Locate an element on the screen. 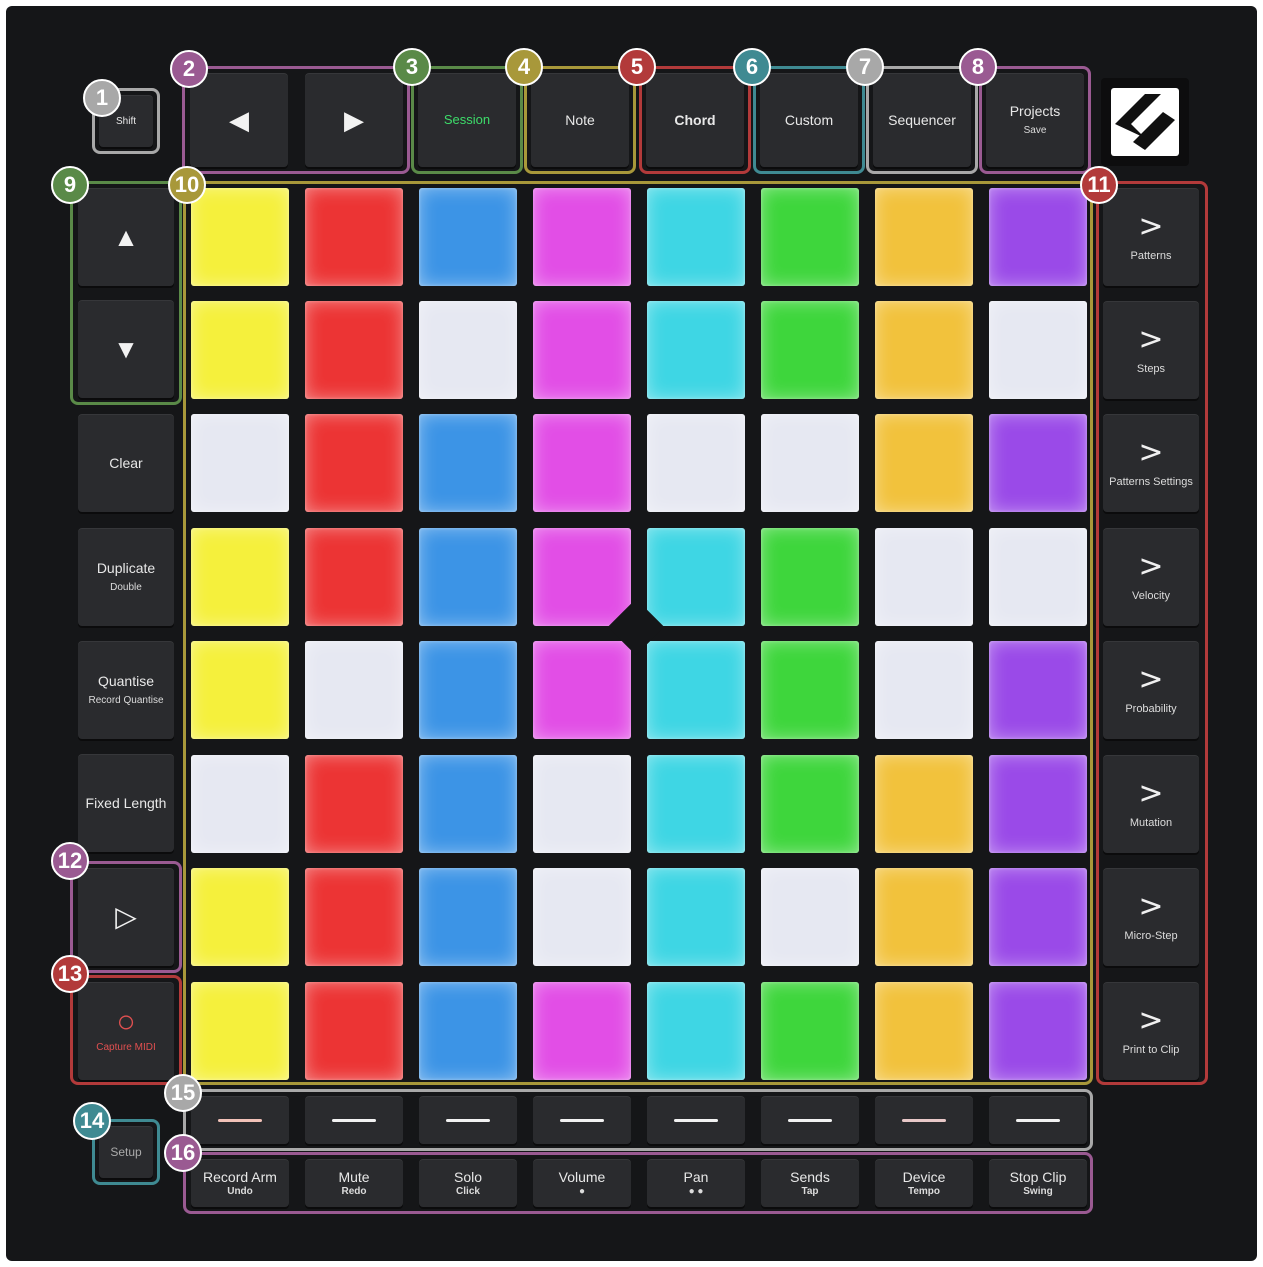  note-button: Note is located at coordinates (580, 120).